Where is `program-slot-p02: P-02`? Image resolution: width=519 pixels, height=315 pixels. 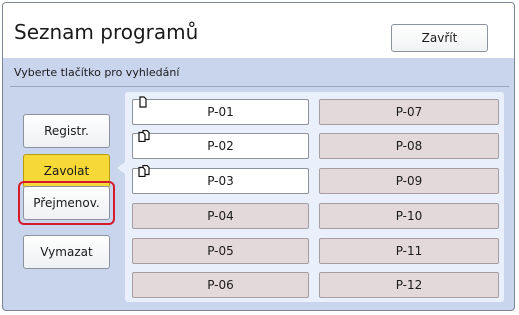
program-slot-p02: P-02 is located at coordinates (220, 144).